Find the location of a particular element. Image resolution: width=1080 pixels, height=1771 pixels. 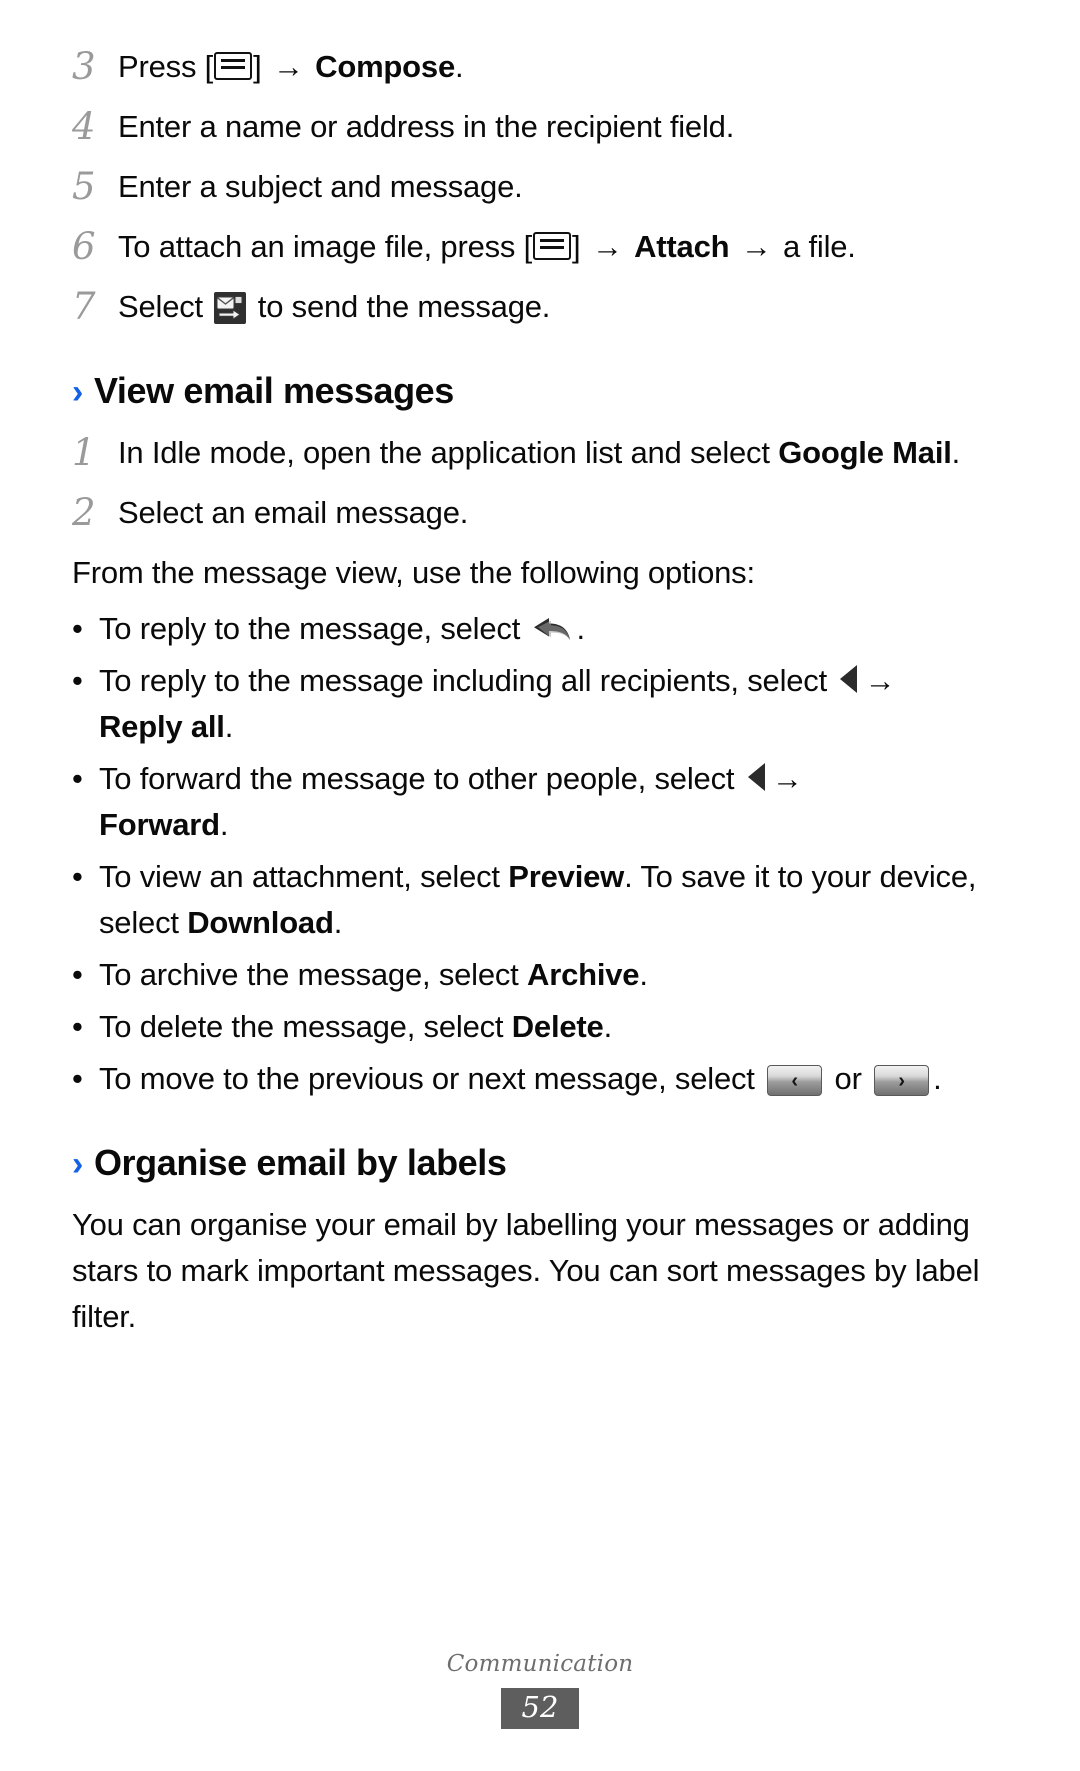

chevron-left-glyph: ‹ is located at coordinates (794, 1080).